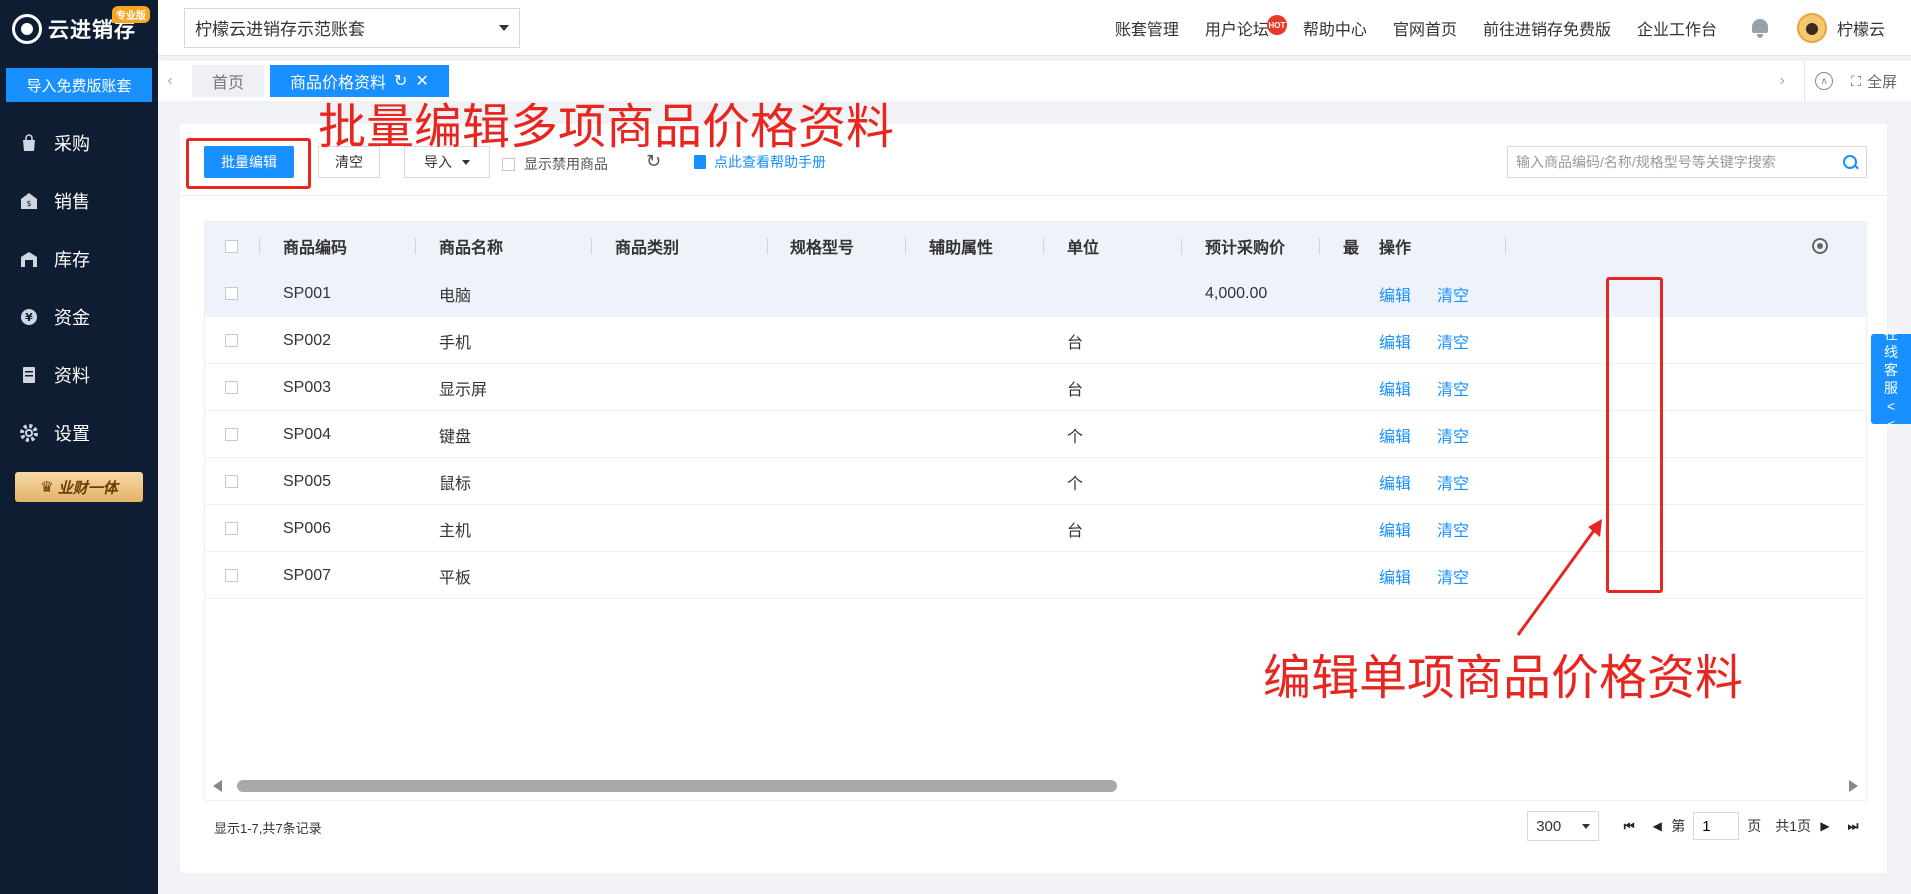 The height and width of the screenshot is (894, 1911). Describe the element at coordinates (1760, 28) in the screenshot. I see `bell-icon` at that location.